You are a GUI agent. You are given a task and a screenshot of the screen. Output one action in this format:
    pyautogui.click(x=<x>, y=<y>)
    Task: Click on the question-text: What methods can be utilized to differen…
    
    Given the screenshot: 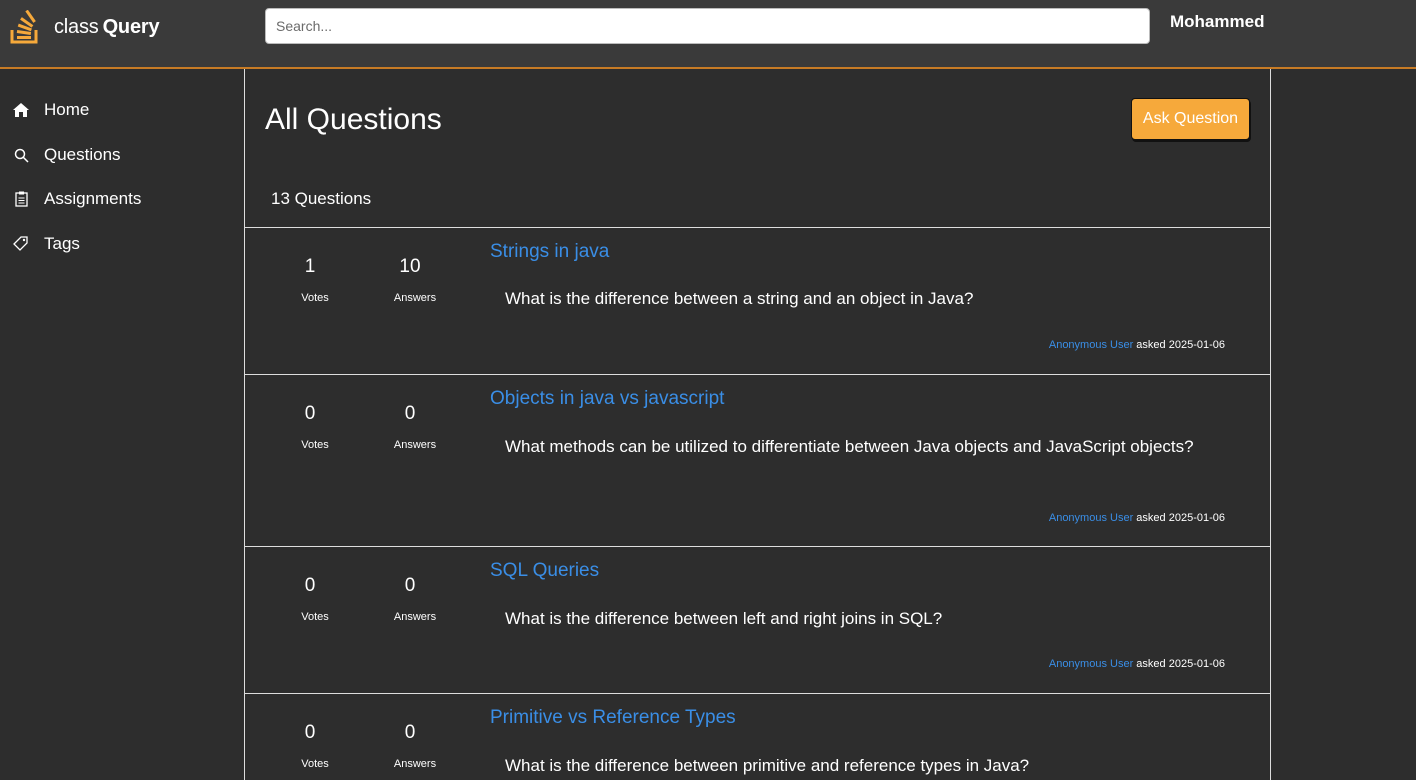 What is the action you would take?
    pyautogui.click(x=849, y=446)
    